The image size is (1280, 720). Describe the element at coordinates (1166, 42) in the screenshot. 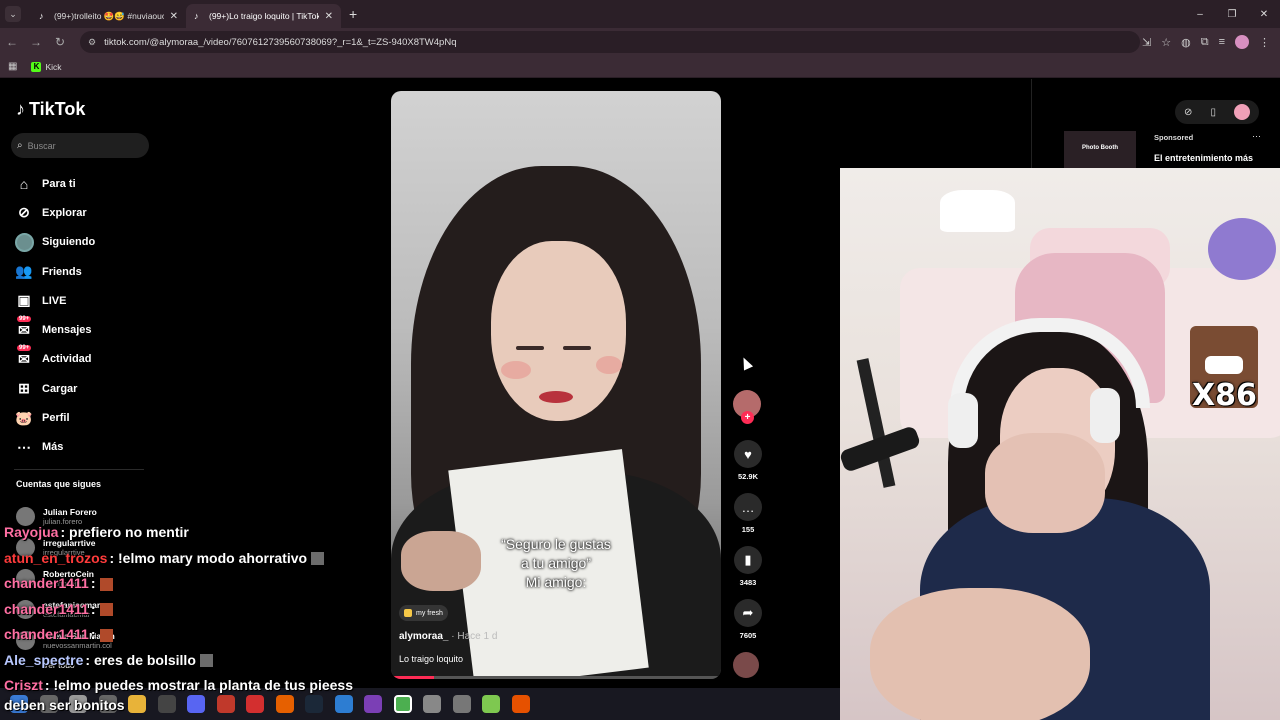

I see `bookmark-star-icon: ☆` at that location.